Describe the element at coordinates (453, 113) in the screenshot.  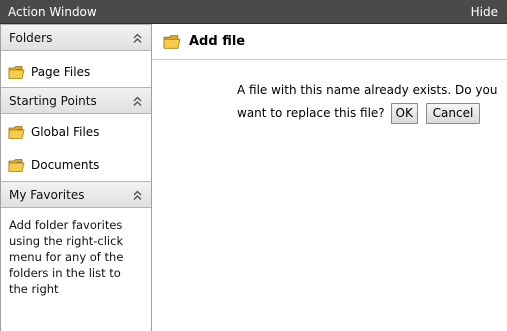
I see `cancel-button: Cancel` at that location.